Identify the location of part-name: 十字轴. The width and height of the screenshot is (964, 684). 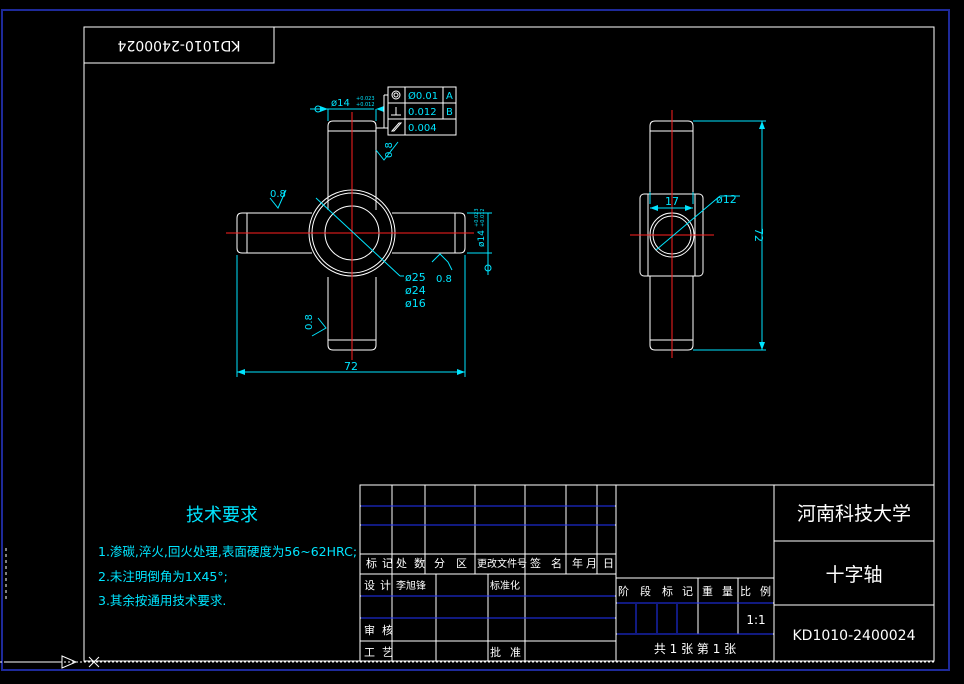
(853, 575).